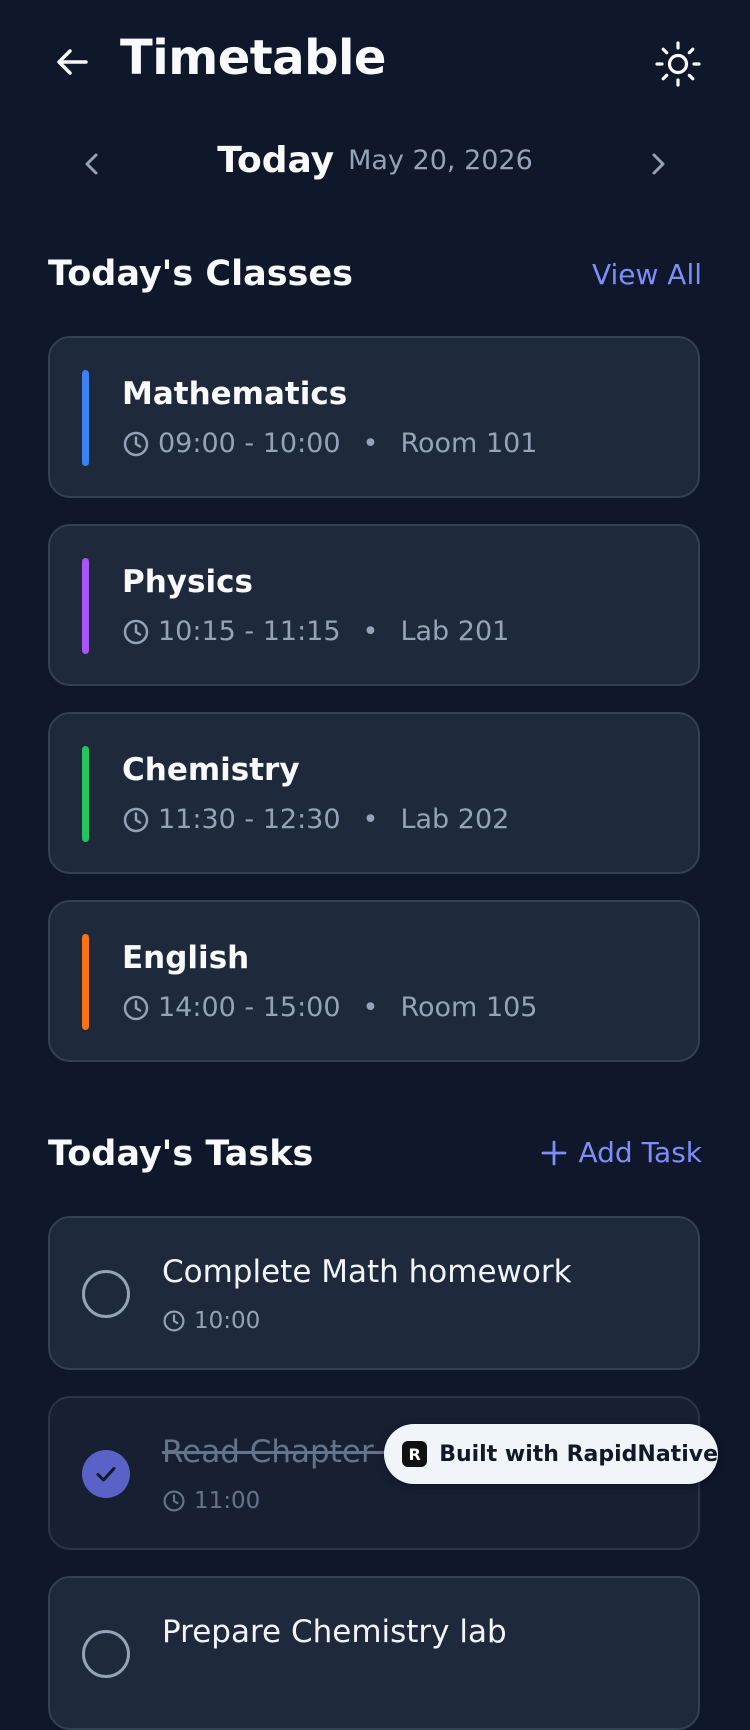 This screenshot has height=1730, width=750. Describe the element at coordinates (554, 1152) in the screenshot. I see `plus-icon` at that location.